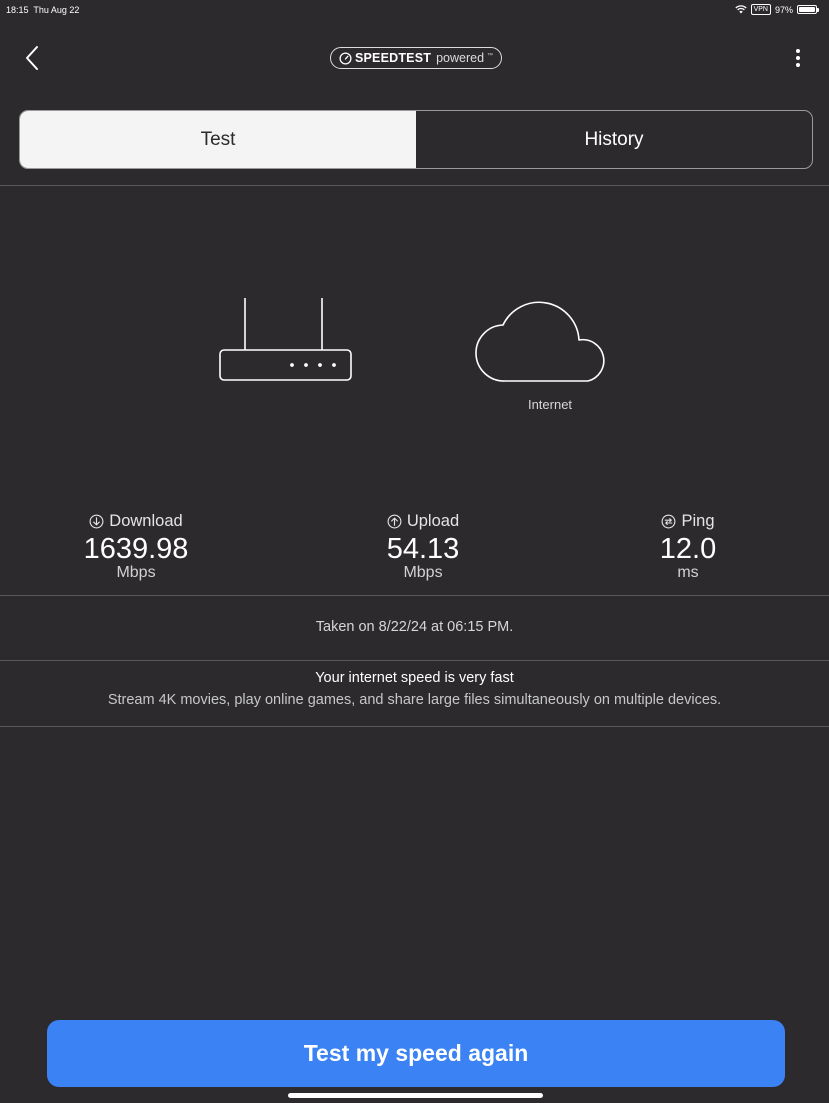 Image resolution: width=829 pixels, height=1103 pixels. What do you see at coordinates (423, 572) in the screenshot?
I see `upload-unit: Mbps` at bounding box center [423, 572].